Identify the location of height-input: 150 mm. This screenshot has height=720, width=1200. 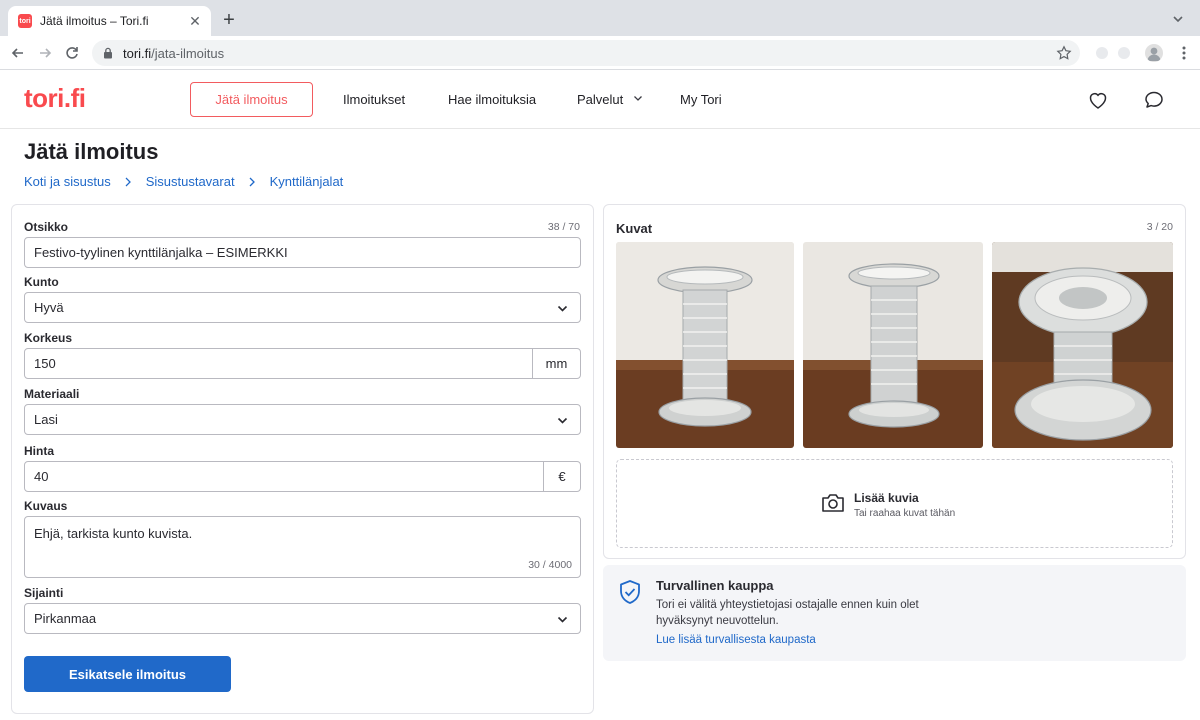
(302, 363).